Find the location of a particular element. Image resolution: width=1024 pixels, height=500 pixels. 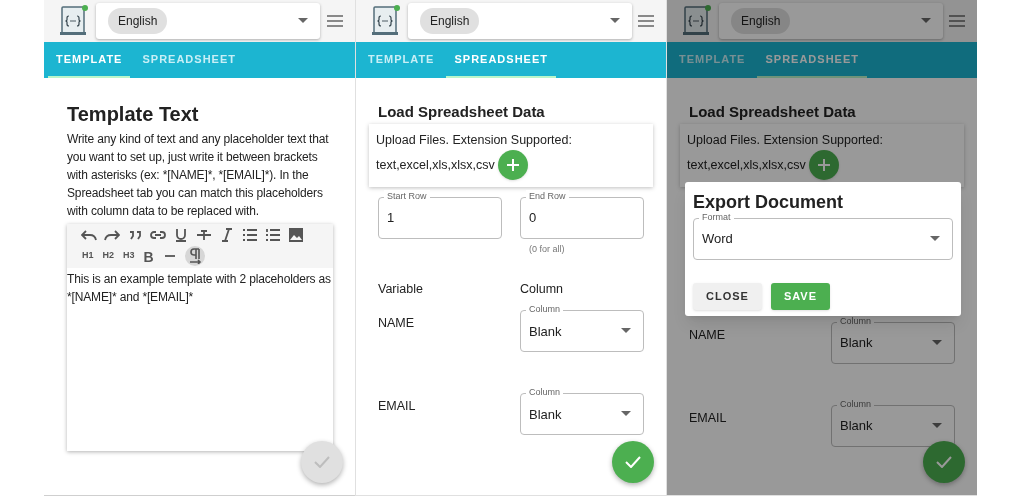

dialog-title: Export Document is located at coordinates (768, 202).